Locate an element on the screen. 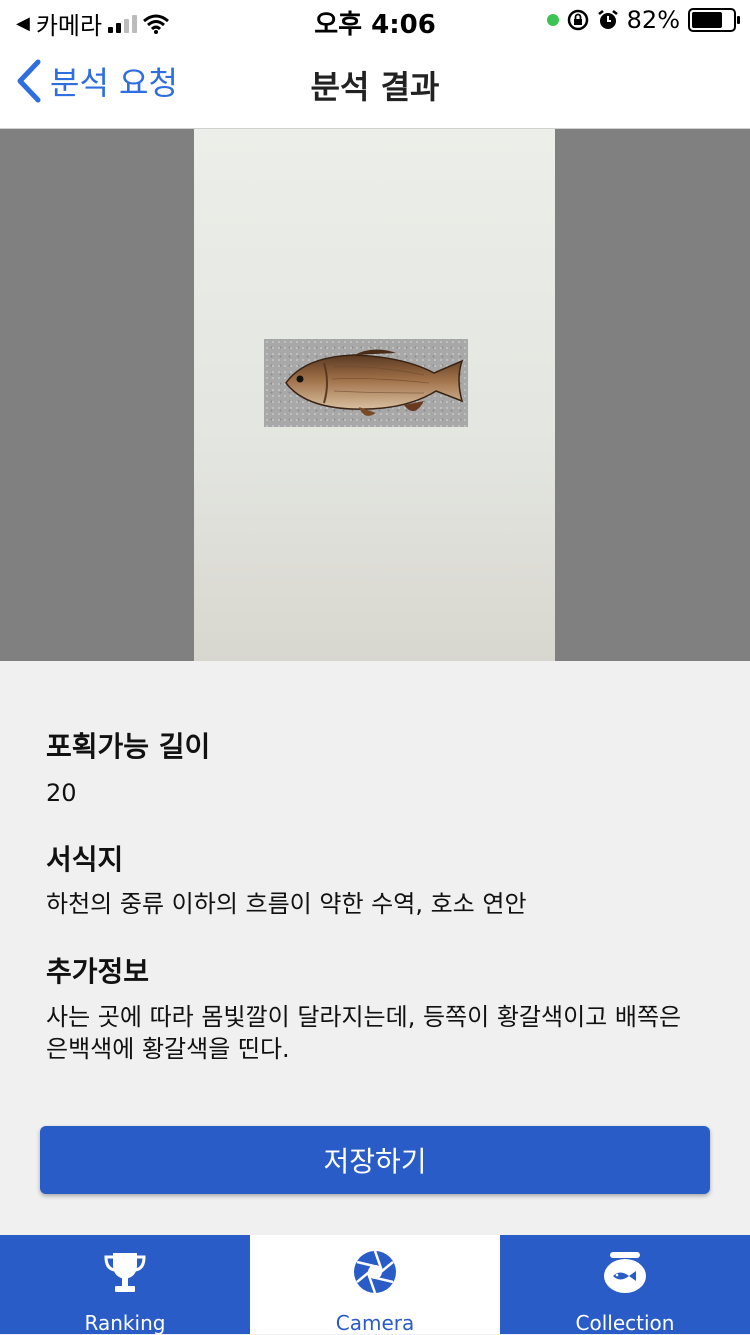 The height and width of the screenshot is (1335, 750). trophy-icon is located at coordinates (125, 1272).